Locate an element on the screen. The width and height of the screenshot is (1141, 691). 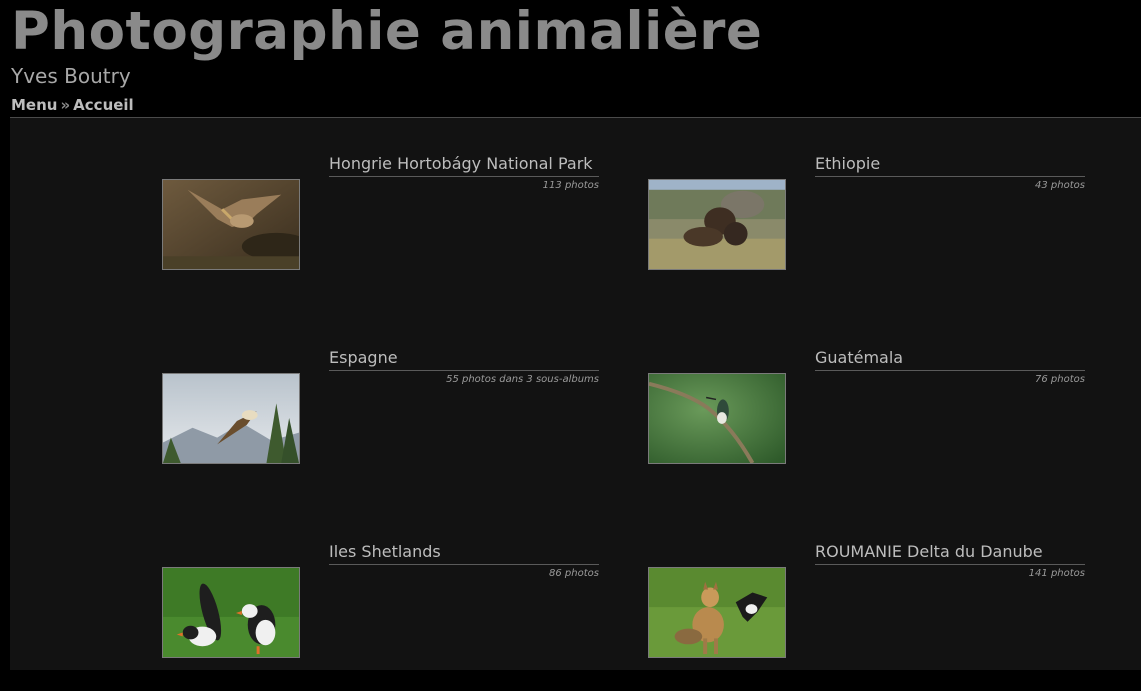
vulture-in-flight-photo-icon is located at coordinates (231, 418).